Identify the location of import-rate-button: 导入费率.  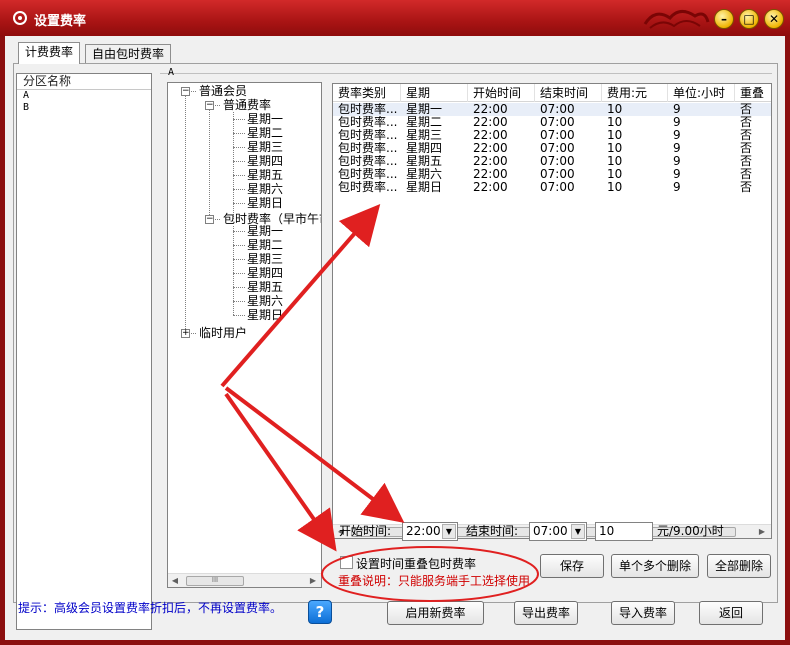
(643, 613).